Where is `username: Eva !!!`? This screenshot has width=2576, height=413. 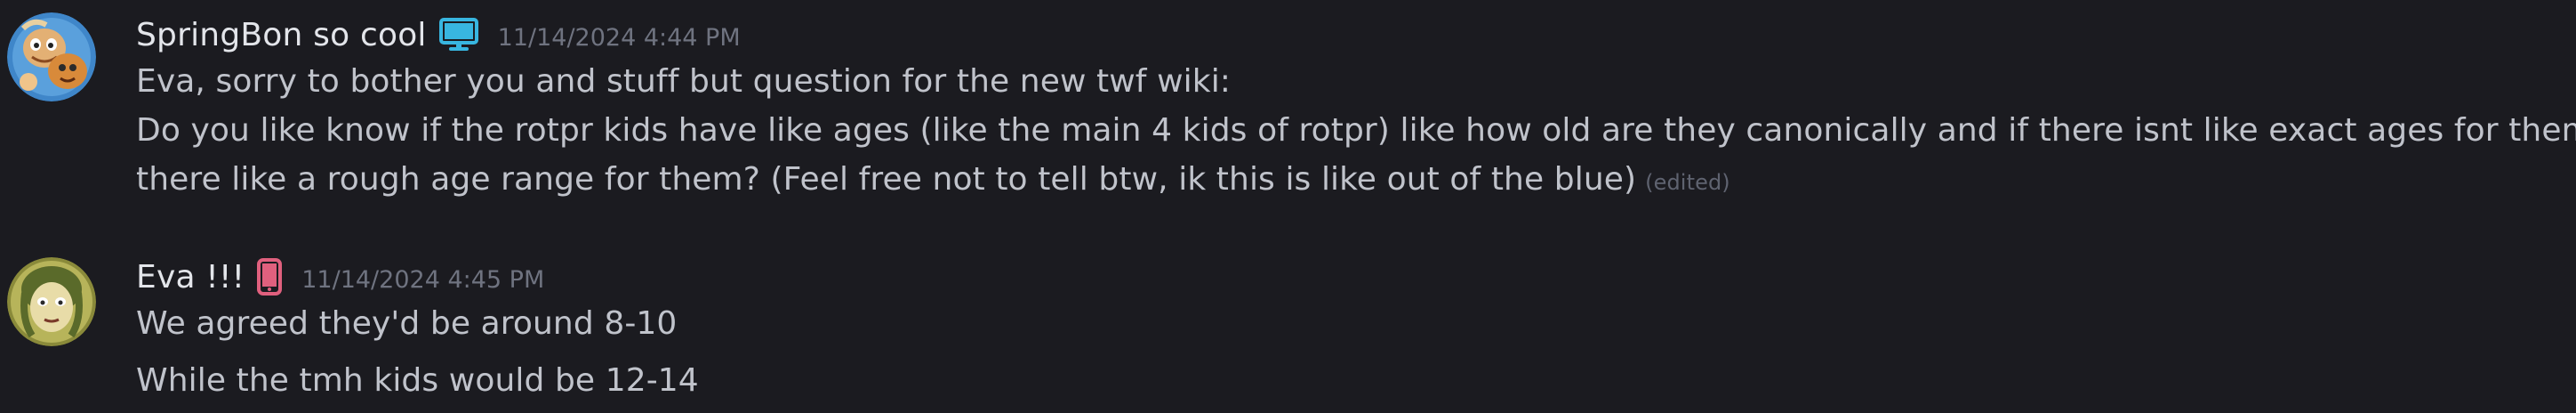
username: Eva !!! is located at coordinates (190, 277).